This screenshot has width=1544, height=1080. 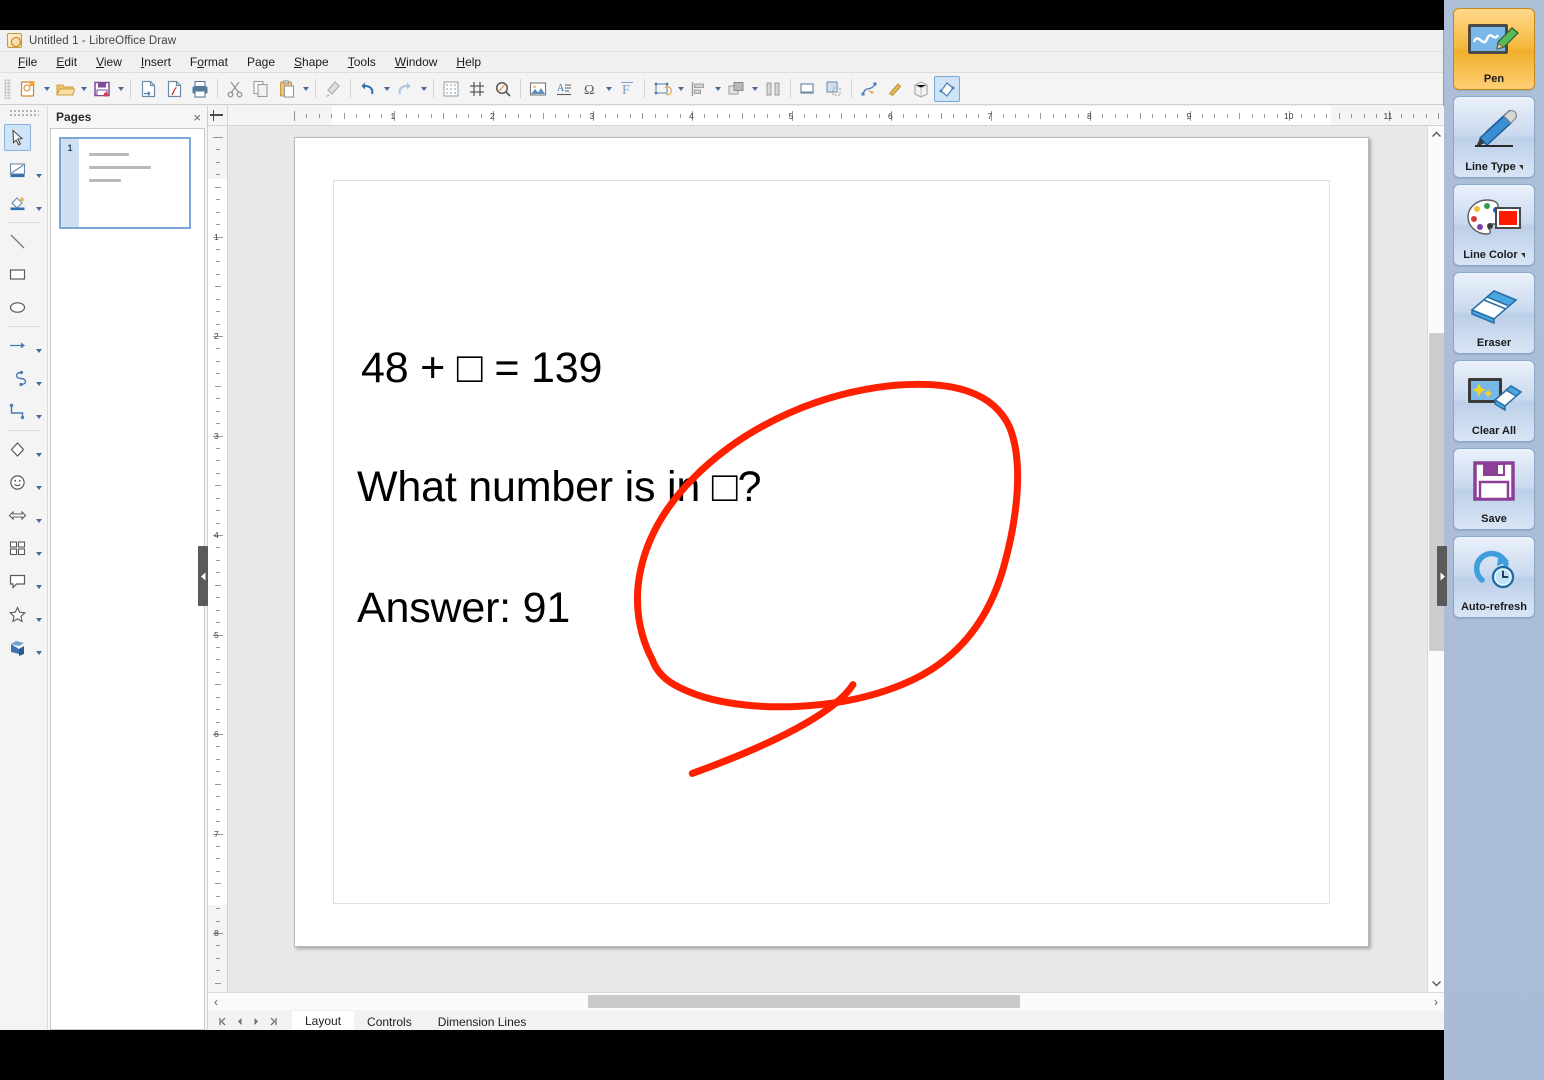 I want to click on previous-page-button, so click(x=239, y=1021).